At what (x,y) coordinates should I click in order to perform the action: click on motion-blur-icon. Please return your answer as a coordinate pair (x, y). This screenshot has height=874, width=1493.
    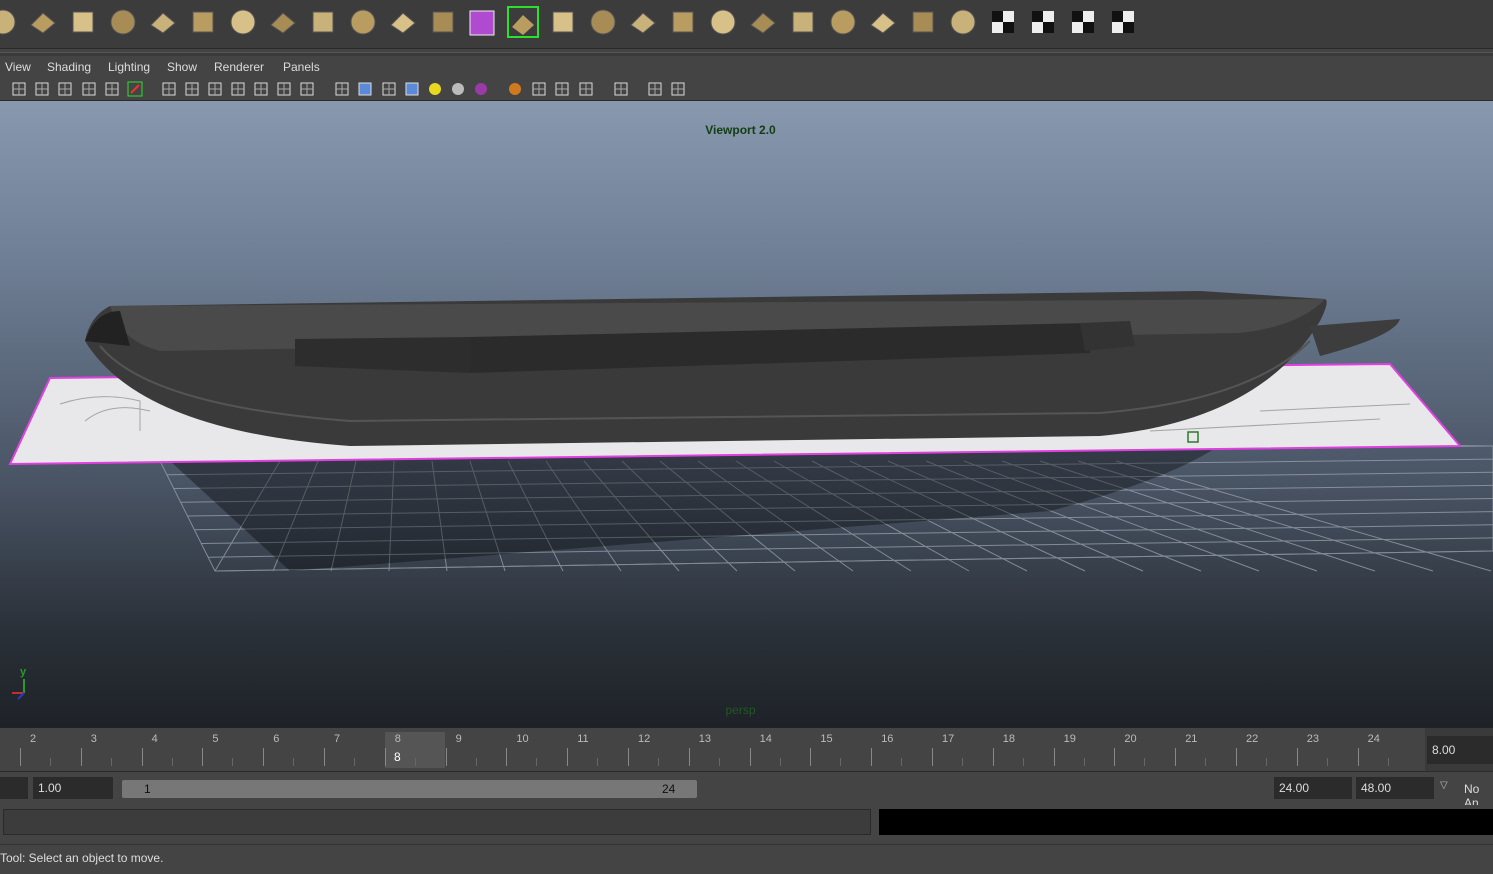
    Looking at the image, I should click on (515, 89).